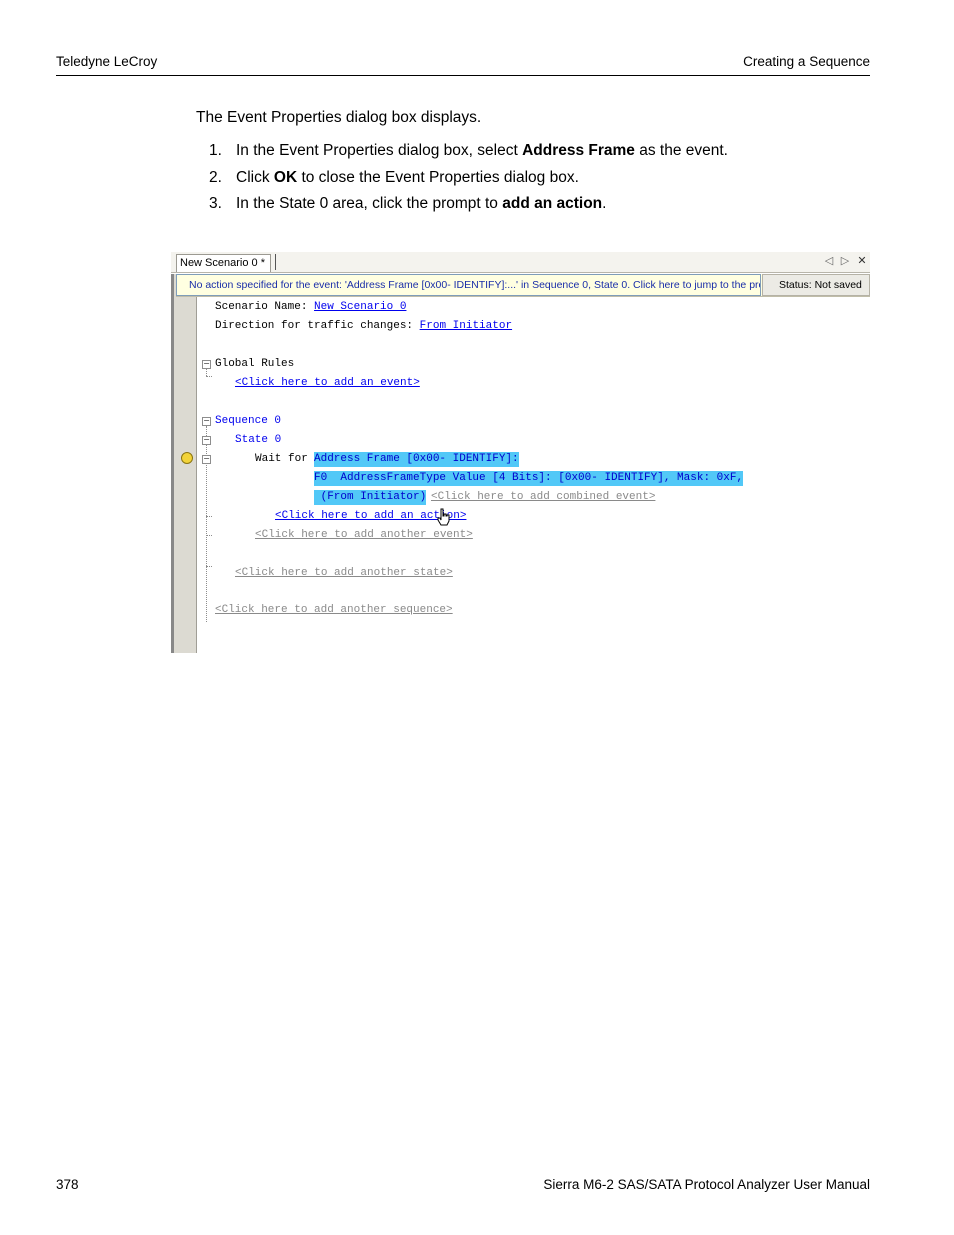  What do you see at coordinates (578, 150) in the screenshot?
I see `step-emphasis: Address Frame` at bounding box center [578, 150].